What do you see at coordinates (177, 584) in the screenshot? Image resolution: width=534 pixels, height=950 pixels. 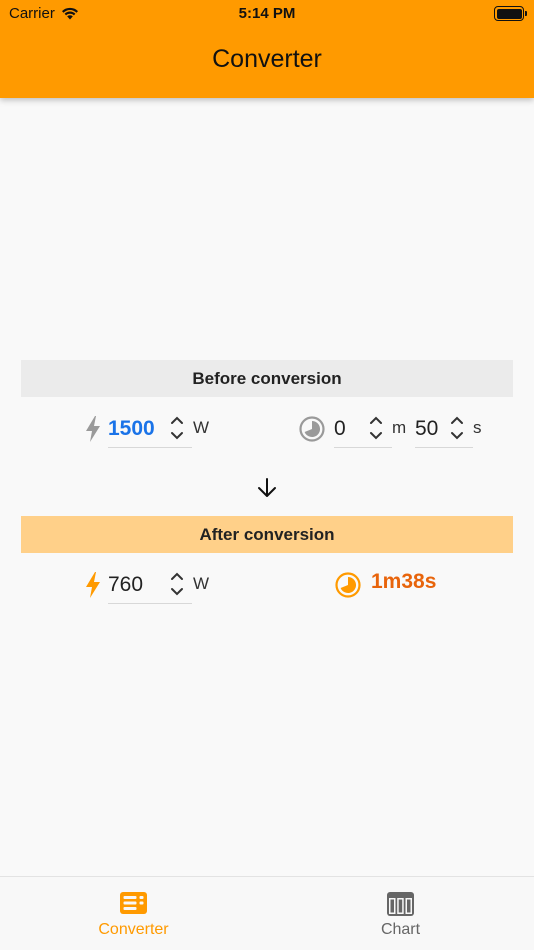 I see `after-power-stepper` at bounding box center [177, 584].